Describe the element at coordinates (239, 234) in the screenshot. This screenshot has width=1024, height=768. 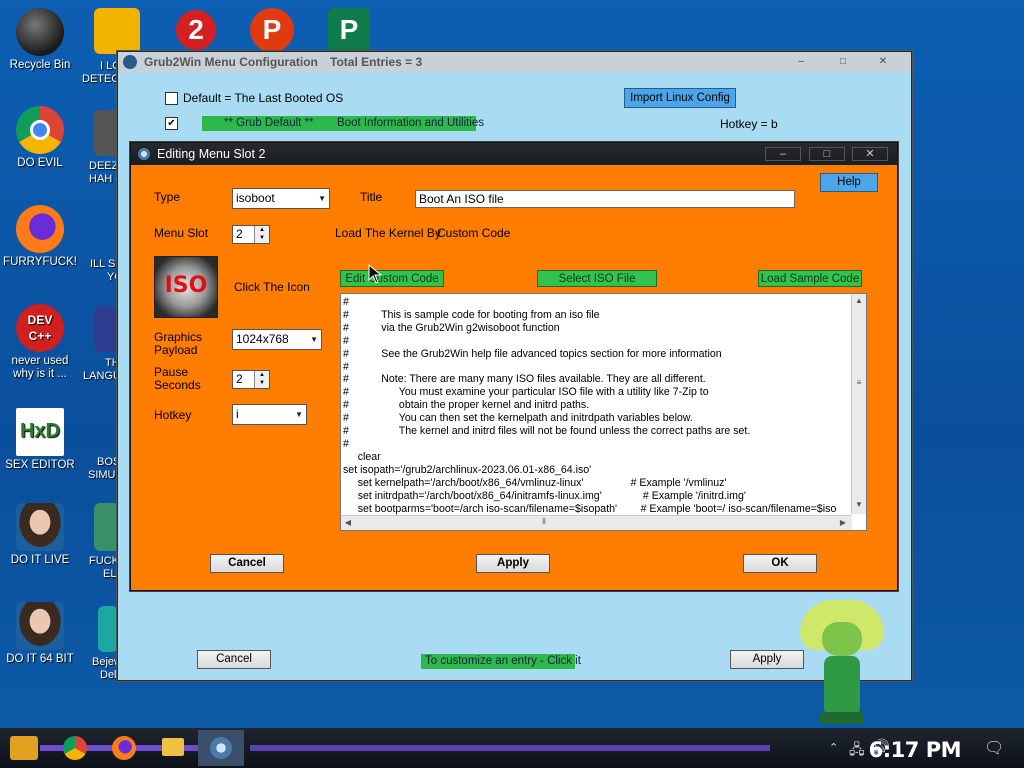
I see `menu-slot-value: 2` at that location.